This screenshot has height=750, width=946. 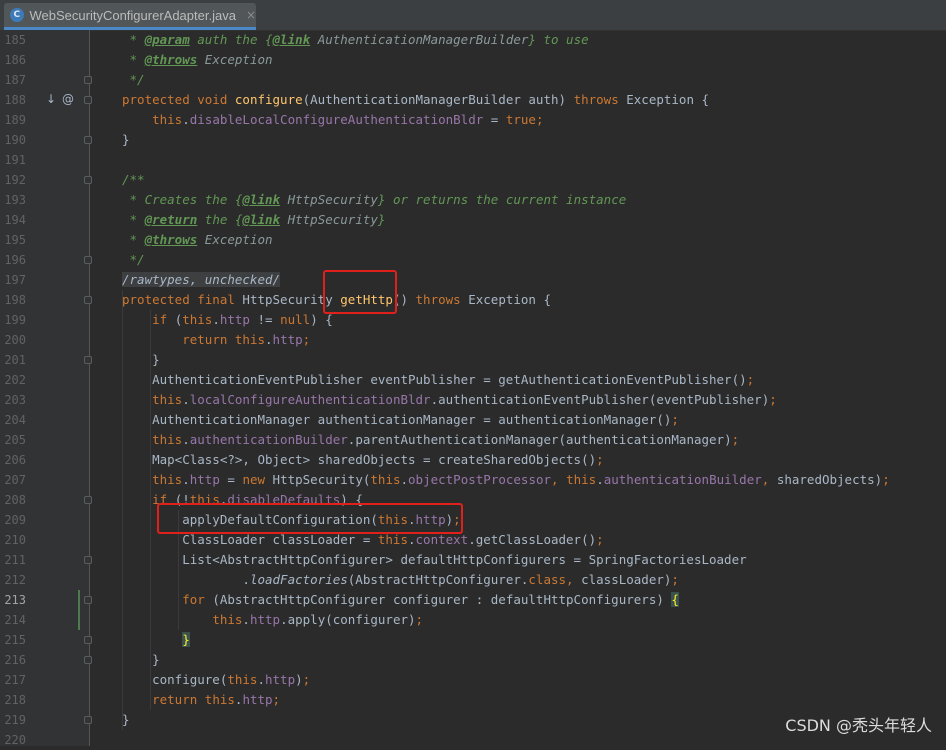 I want to click on line-number: 201, so click(x=13, y=360).